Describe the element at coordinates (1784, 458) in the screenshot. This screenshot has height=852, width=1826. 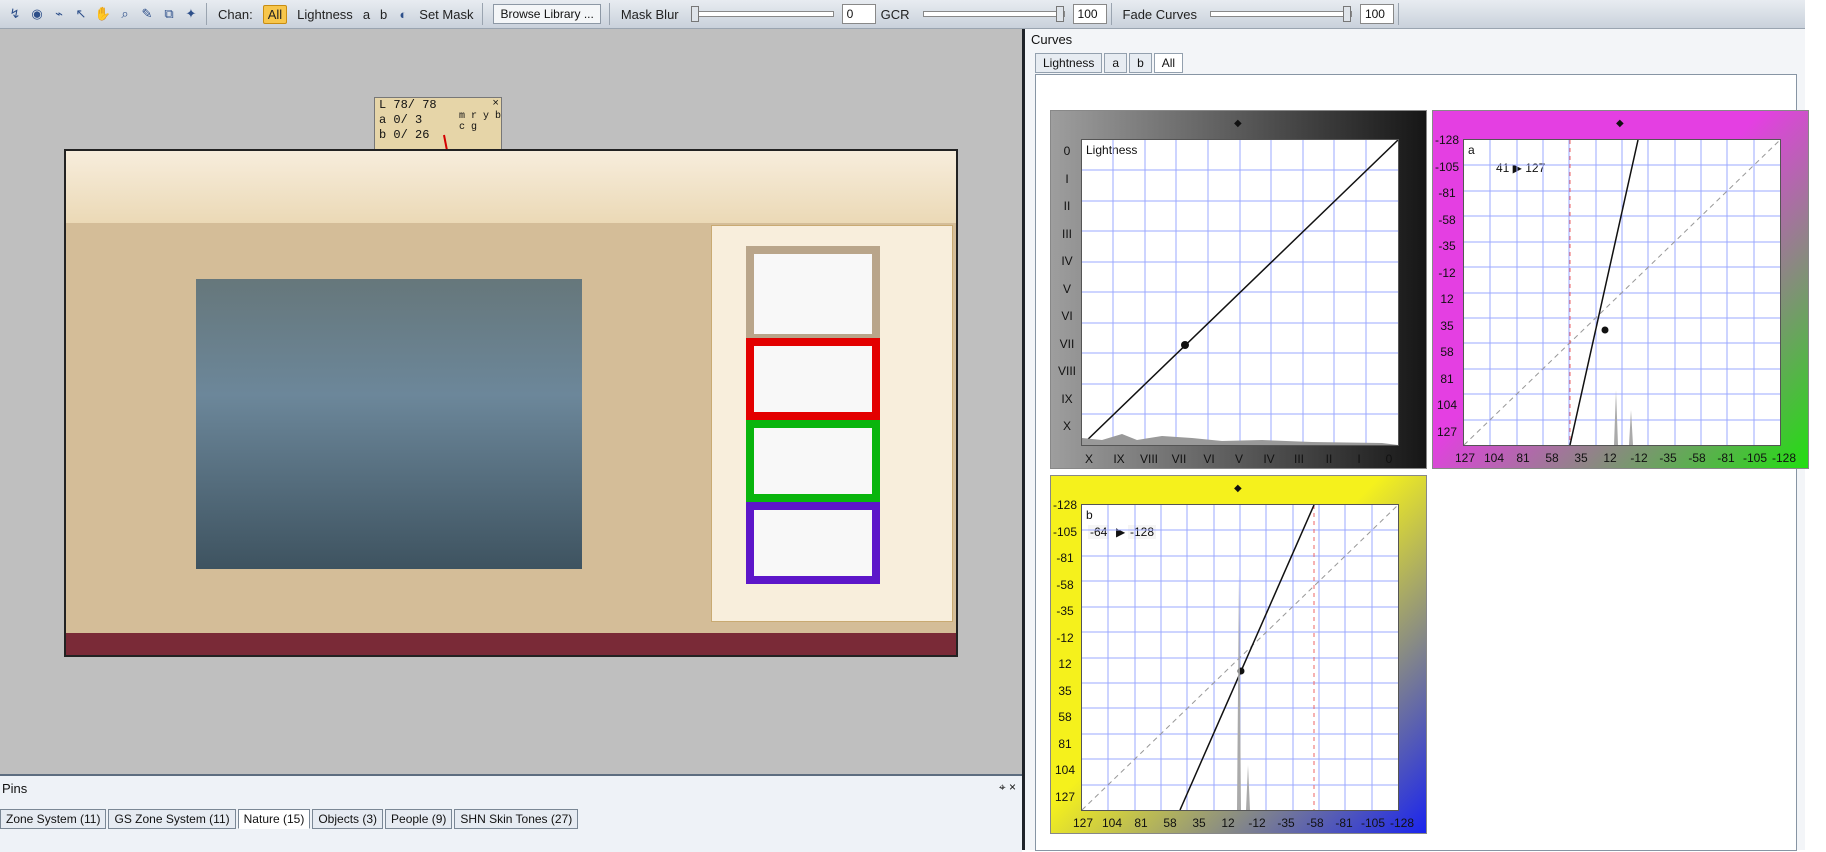
I see `a-x-tick: -128` at that location.